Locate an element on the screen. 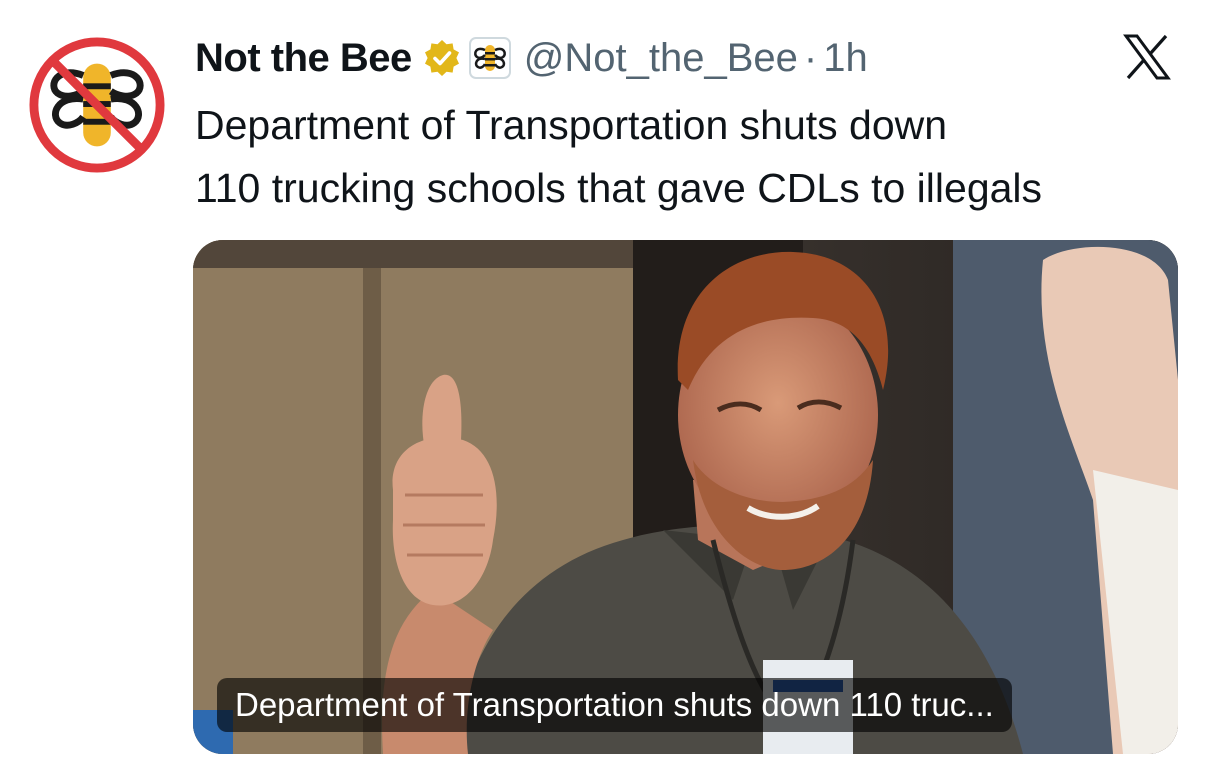 The height and width of the screenshot is (761, 1206). handle: @Not_the_Bee is located at coordinates (661, 58).